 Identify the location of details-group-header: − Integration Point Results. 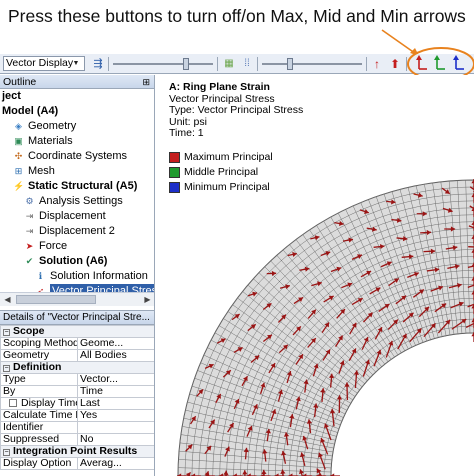
(77, 451).